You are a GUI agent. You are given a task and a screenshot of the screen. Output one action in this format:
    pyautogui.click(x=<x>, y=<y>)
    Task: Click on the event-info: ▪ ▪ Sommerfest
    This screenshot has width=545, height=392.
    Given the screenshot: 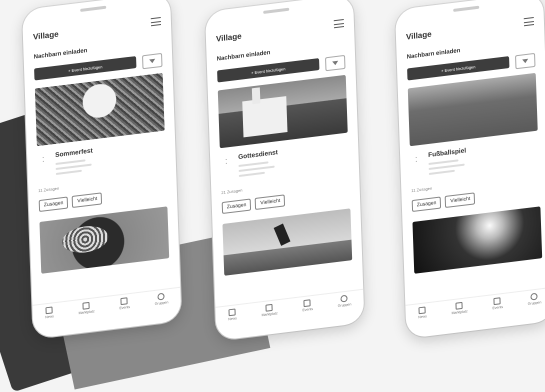 What is the action you would take?
    pyautogui.click(x=101, y=162)
    